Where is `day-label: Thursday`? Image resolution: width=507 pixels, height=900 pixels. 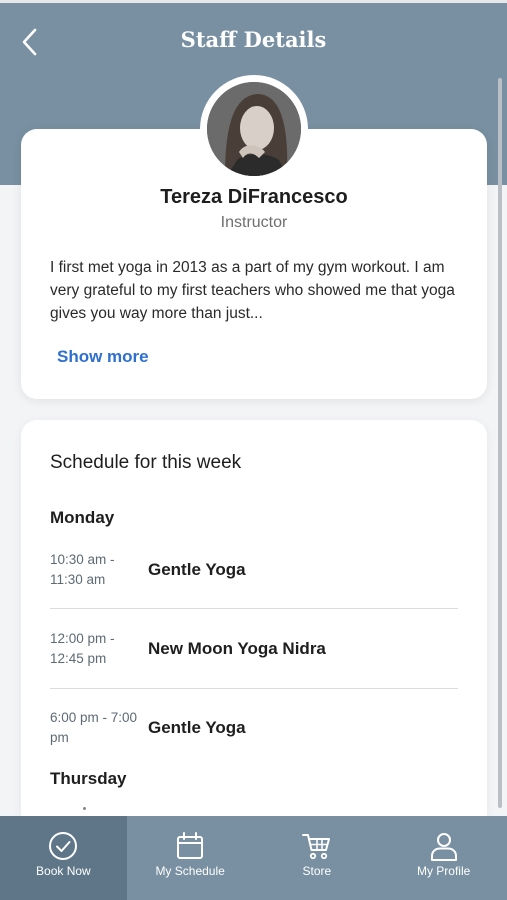
day-label: Thursday is located at coordinates (88, 778).